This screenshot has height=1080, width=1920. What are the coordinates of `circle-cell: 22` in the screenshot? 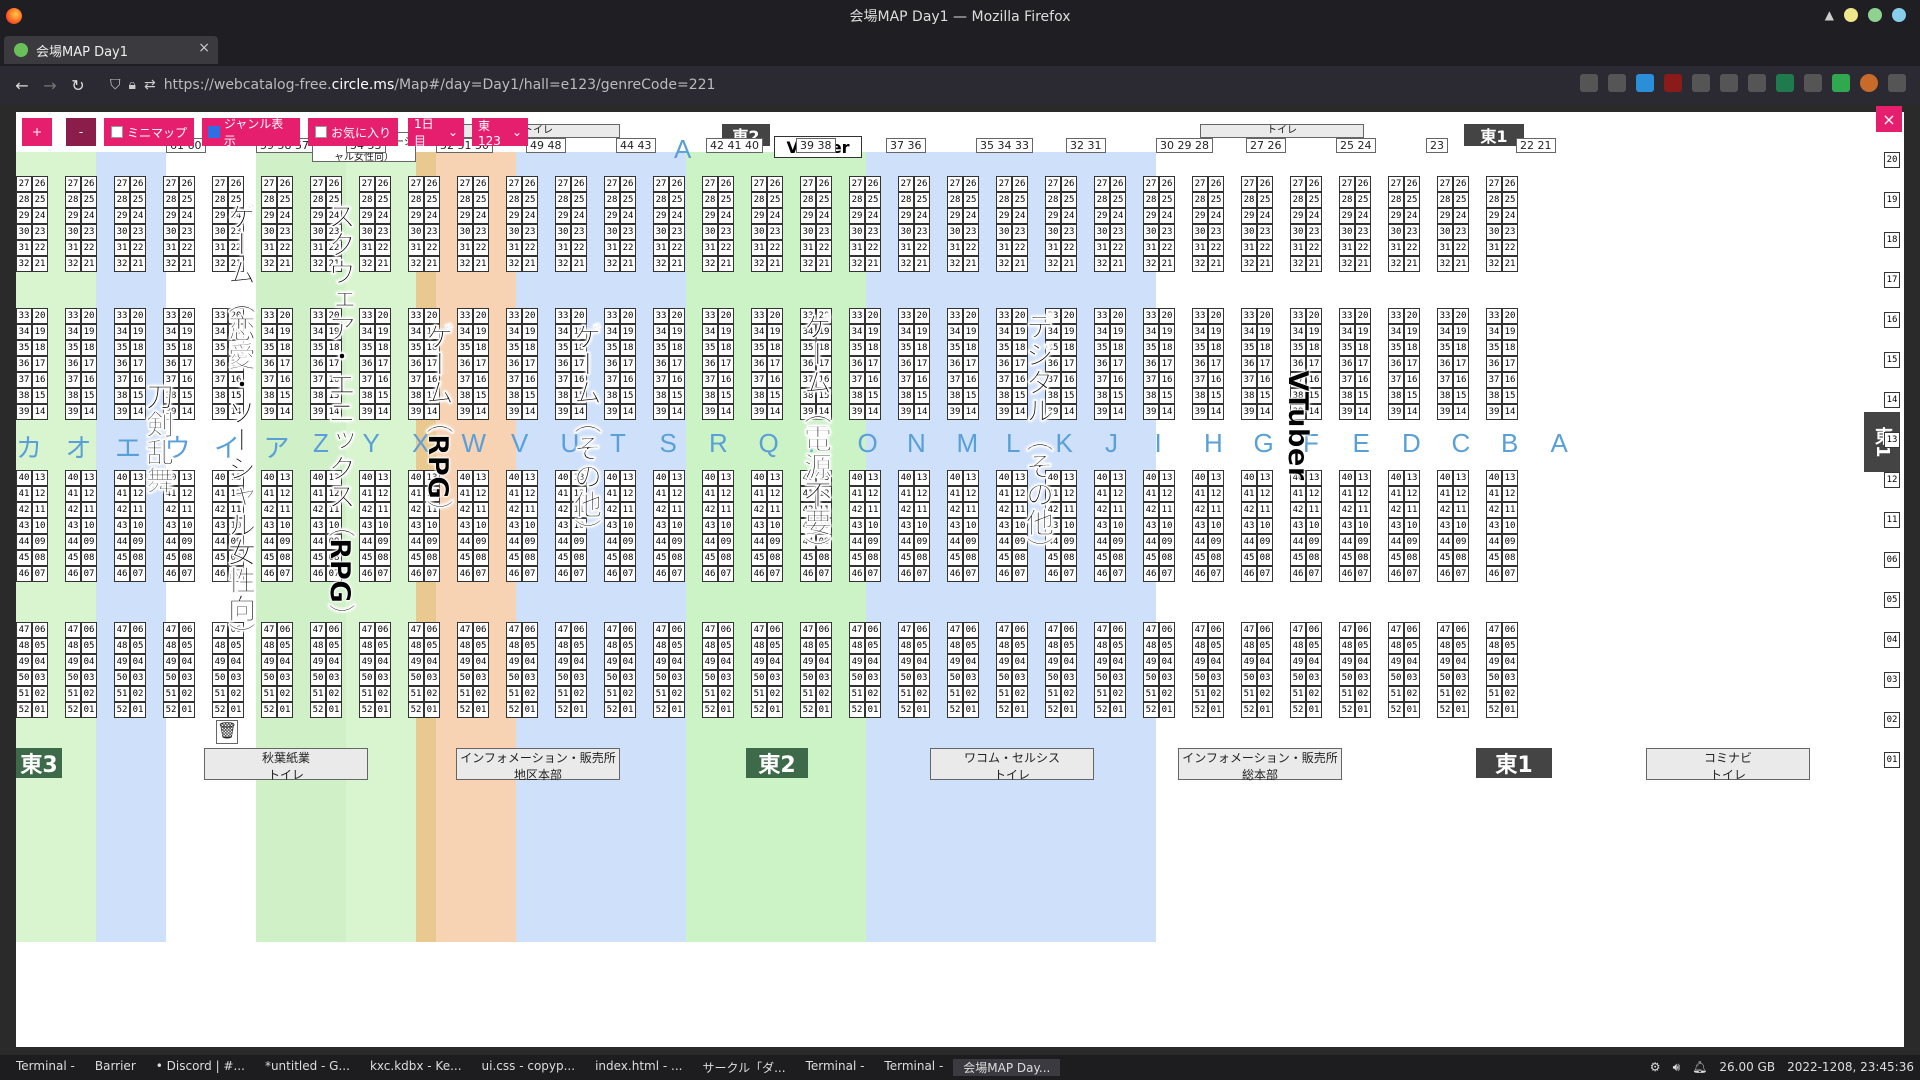 It's located at (481, 248).